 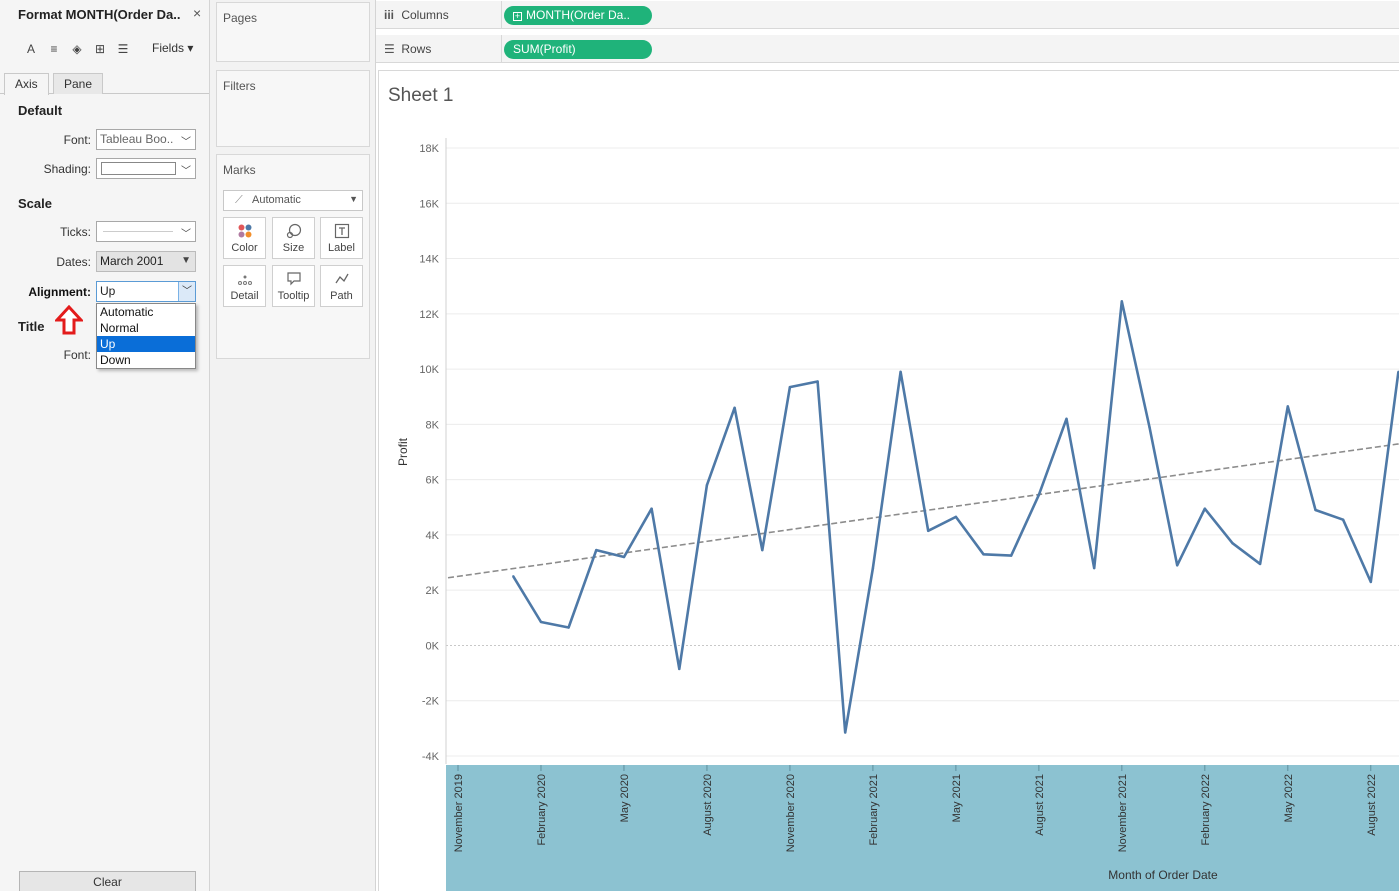 What do you see at coordinates (35, 203) in the screenshot?
I see `section-scale: Scale` at bounding box center [35, 203].